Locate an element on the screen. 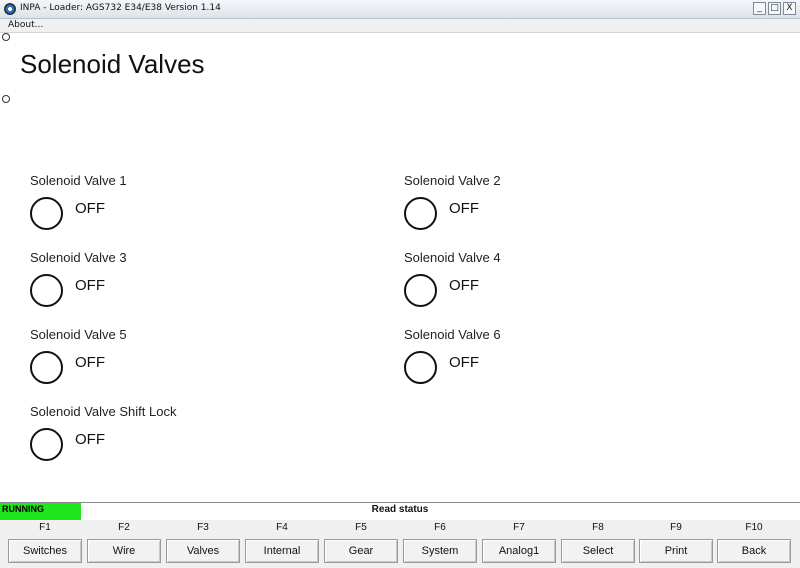 The height and width of the screenshot is (568, 800). valve-2: Solenoid Valve 2 OFF is located at coordinates (554, 208).